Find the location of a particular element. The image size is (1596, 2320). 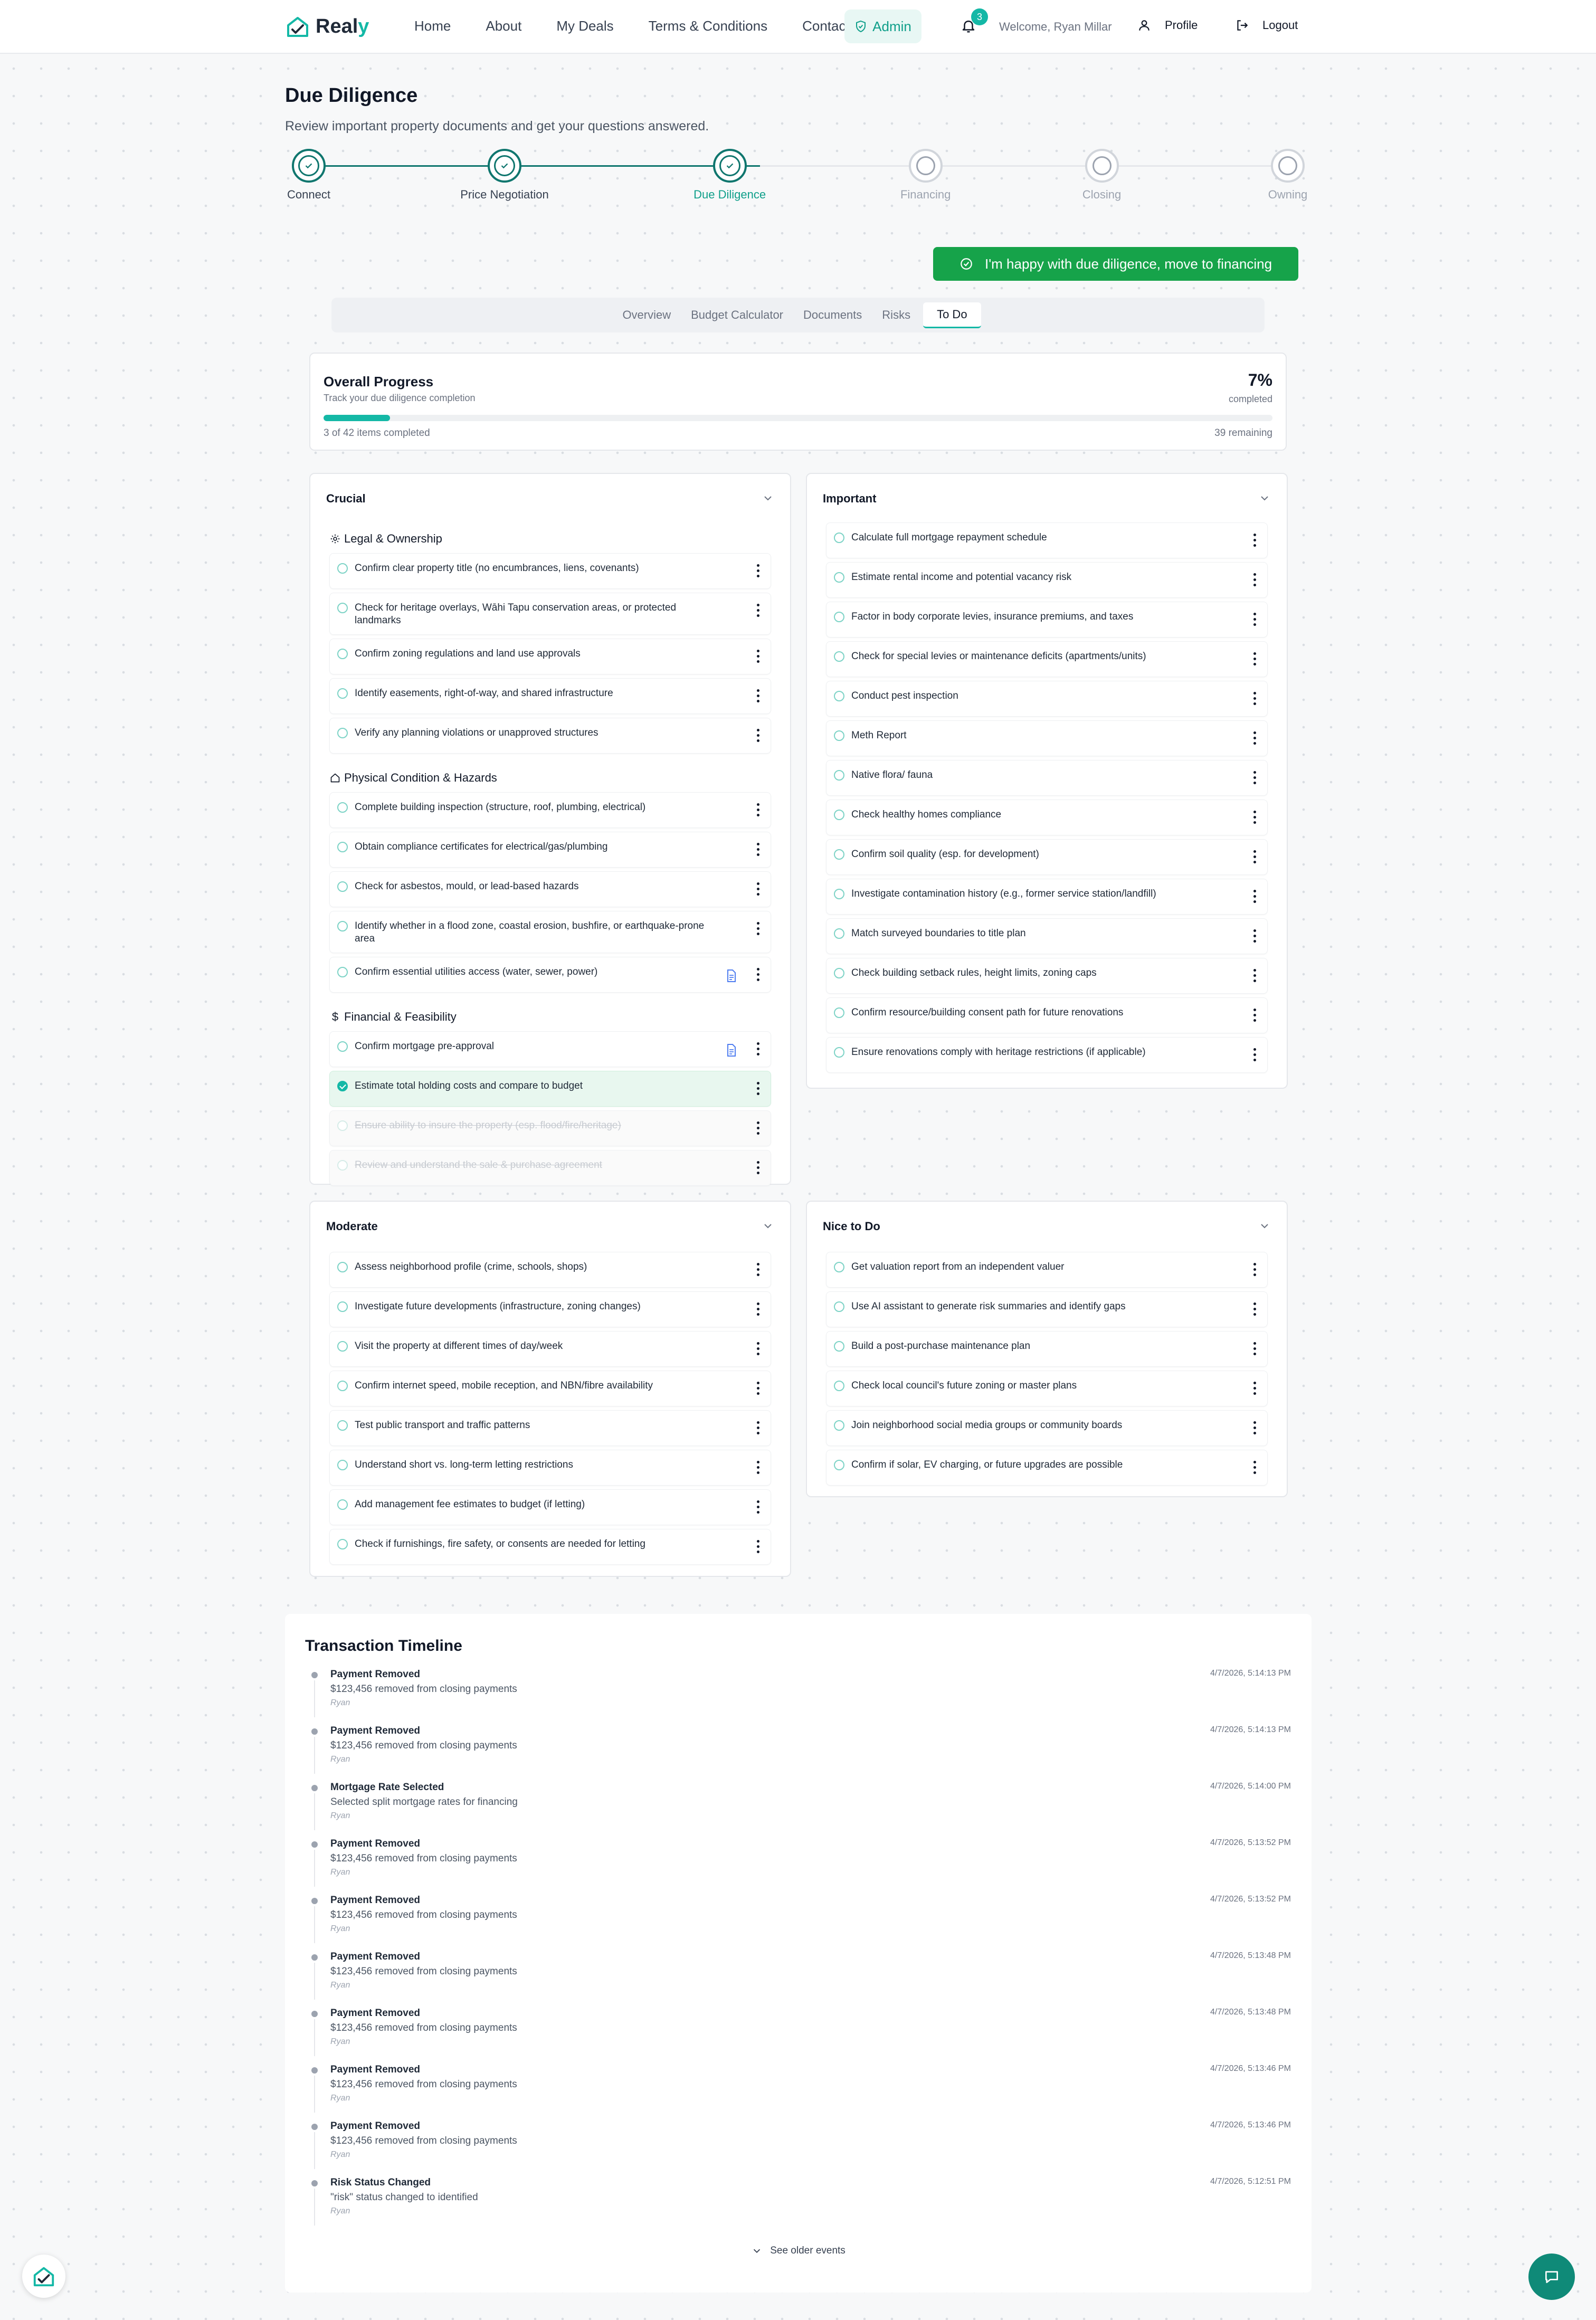

logout-link: Logout is located at coordinates (1266, 25).